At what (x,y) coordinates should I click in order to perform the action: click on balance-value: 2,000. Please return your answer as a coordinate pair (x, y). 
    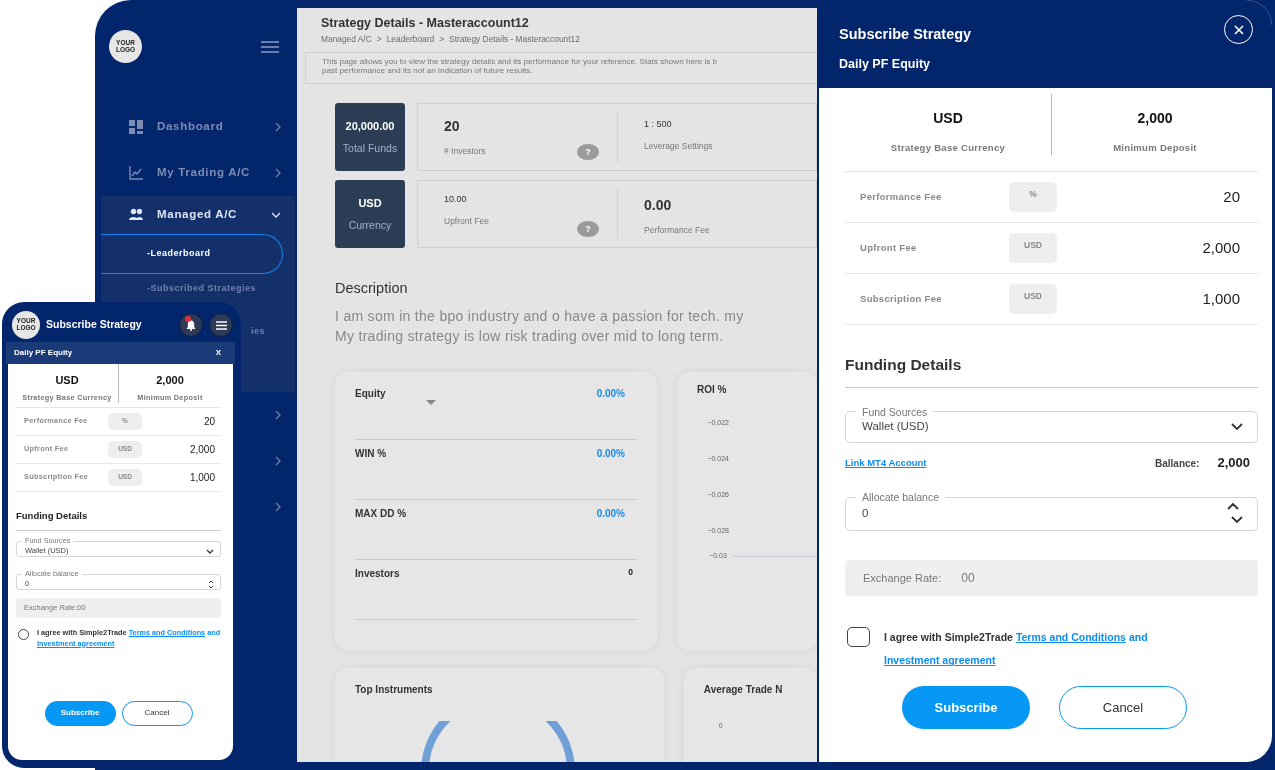
    Looking at the image, I should click on (1233, 463).